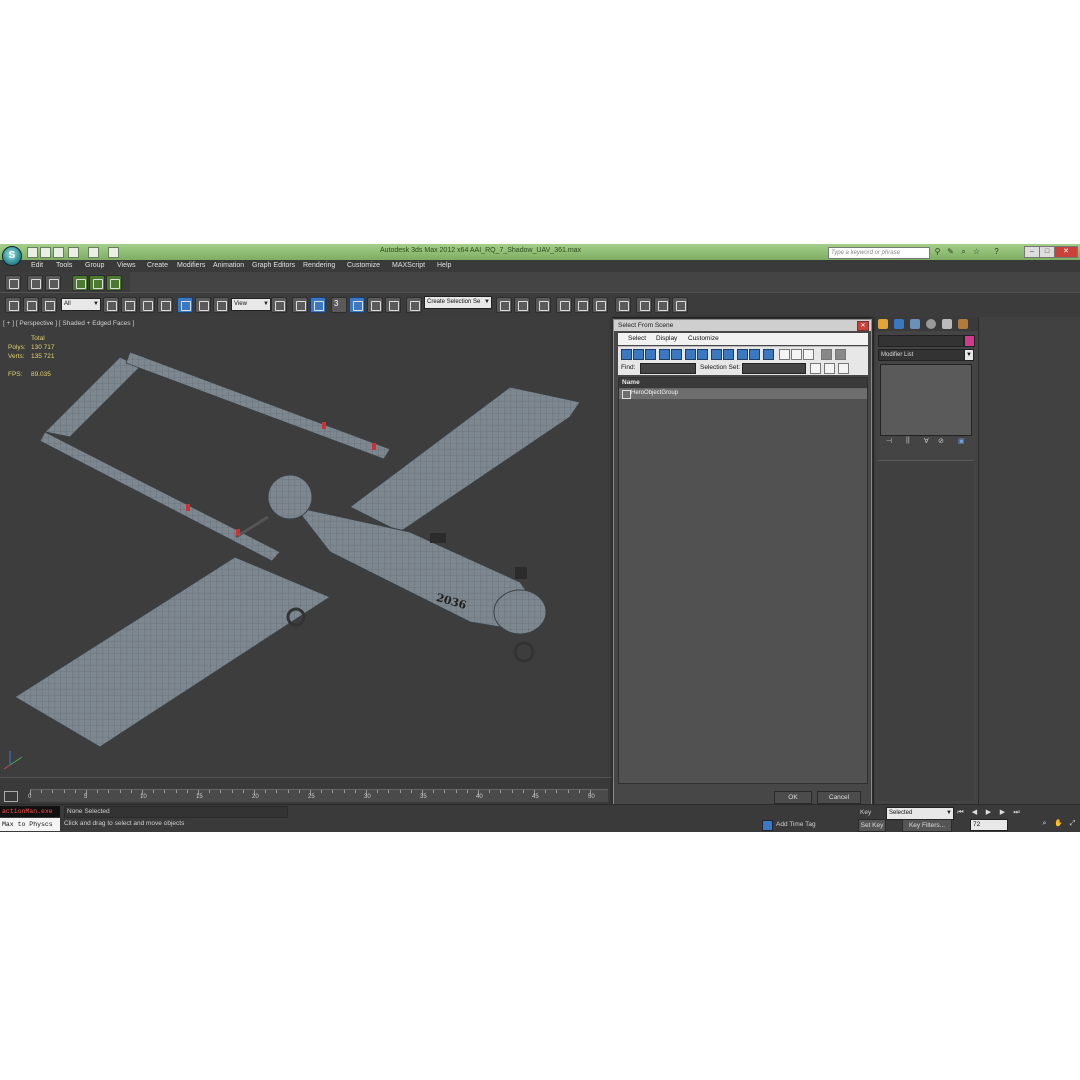 The image size is (1080, 1080). Describe the element at coordinates (564, 305) in the screenshot. I see `graphite-tools-icon` at that location.